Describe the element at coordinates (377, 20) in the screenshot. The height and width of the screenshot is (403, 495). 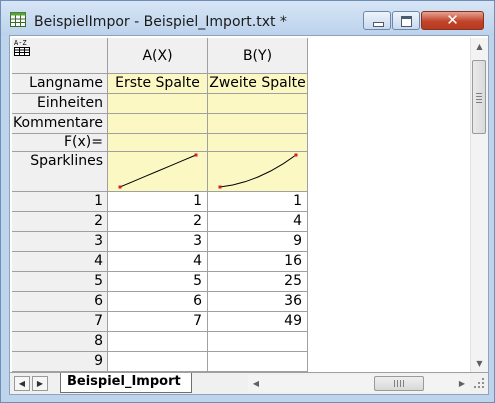
I see `minimize-button` at that location.